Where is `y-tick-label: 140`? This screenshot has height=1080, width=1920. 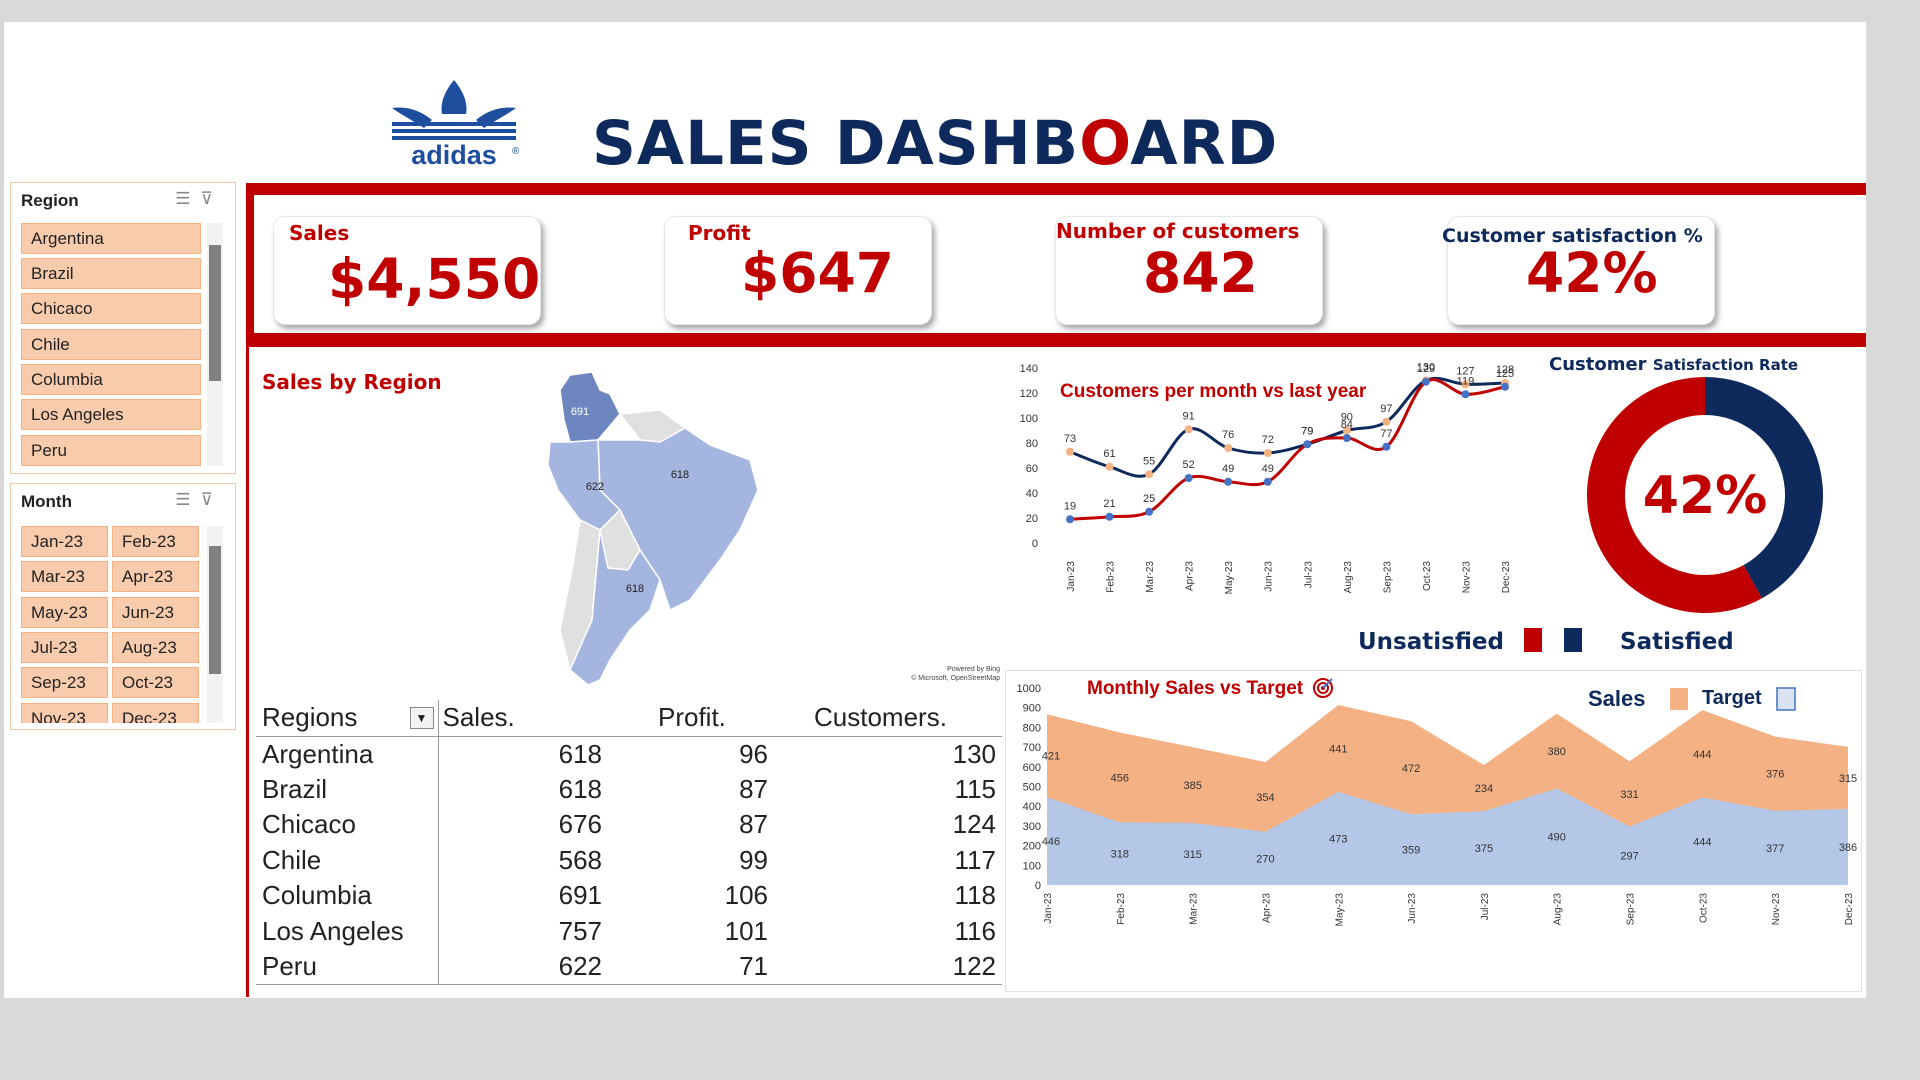 y-tick-label: 140 is located at coordinates (1029, 369).